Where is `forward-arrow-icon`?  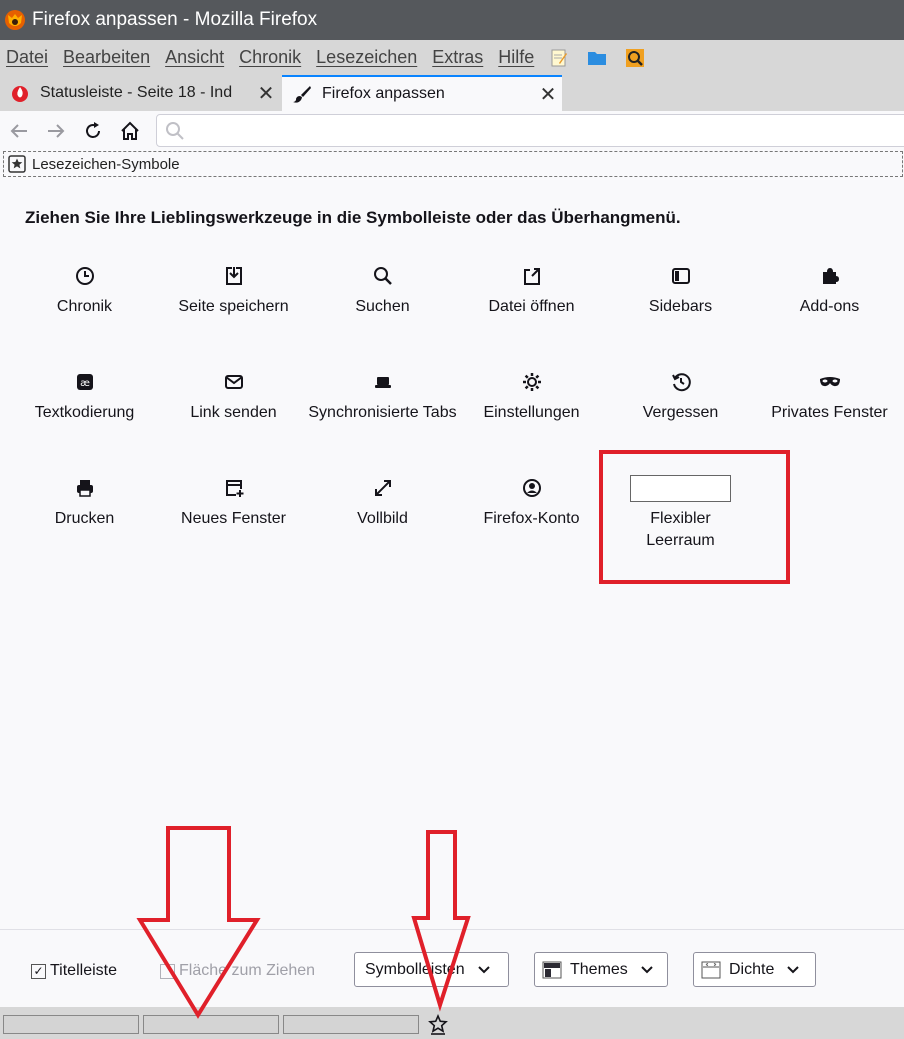 forward-arrow-icon is located at coordinates (55, 131).